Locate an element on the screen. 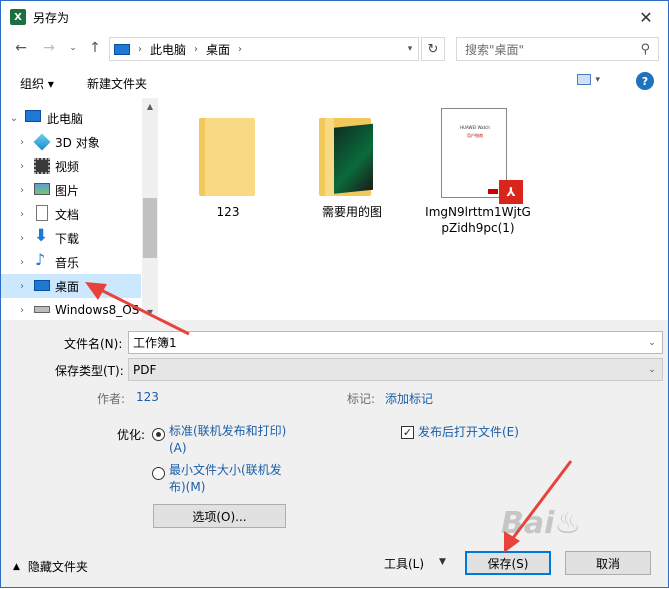 Image resolution: width=669 pixels, height=589 pixels. checkmark-icon: ✓ is located at coordinates (407, 432).